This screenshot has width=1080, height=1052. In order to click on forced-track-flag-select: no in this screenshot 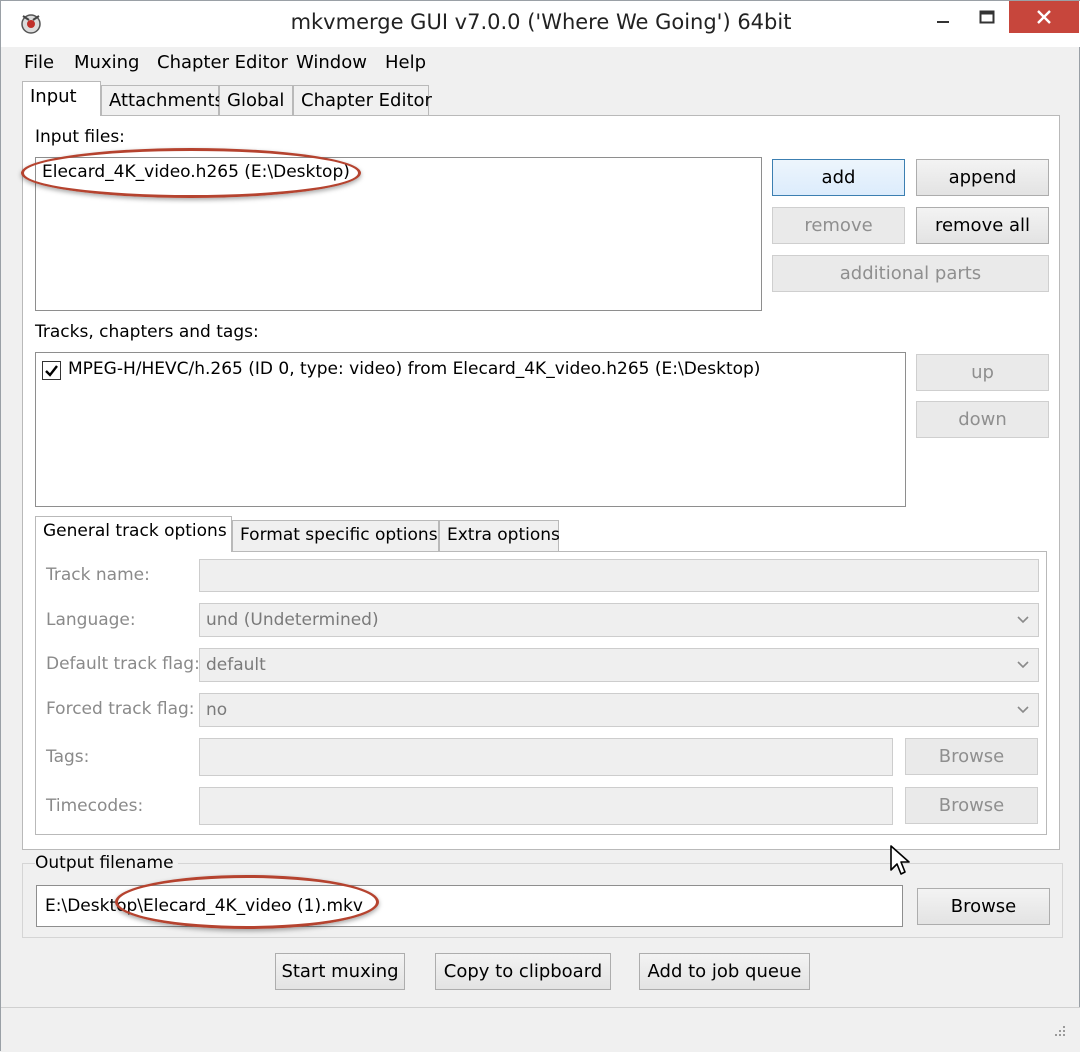, I will do `click(619, 710)`.